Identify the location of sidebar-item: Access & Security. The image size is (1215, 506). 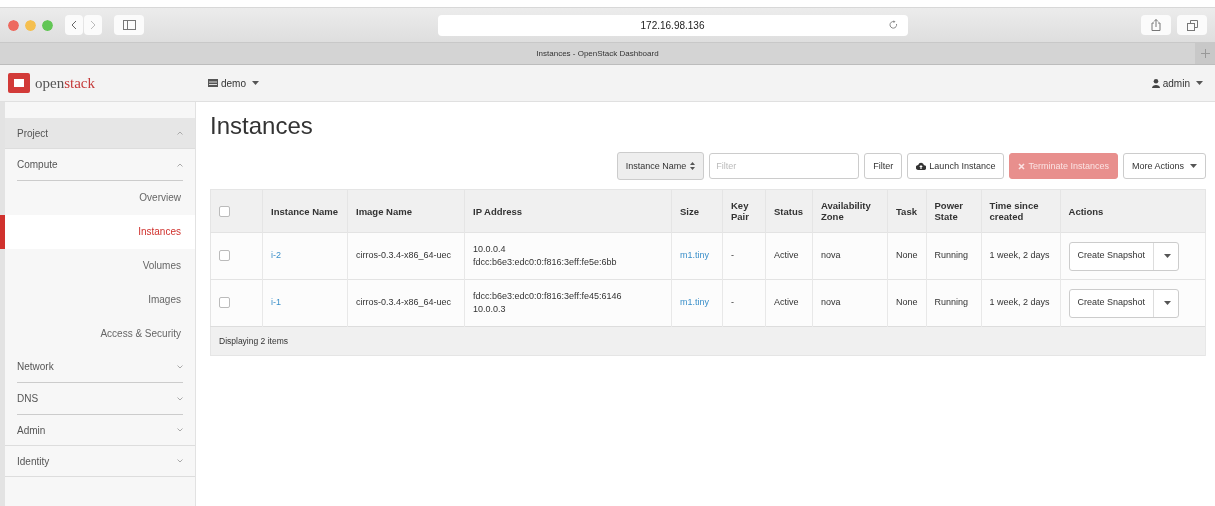
(97, 334).